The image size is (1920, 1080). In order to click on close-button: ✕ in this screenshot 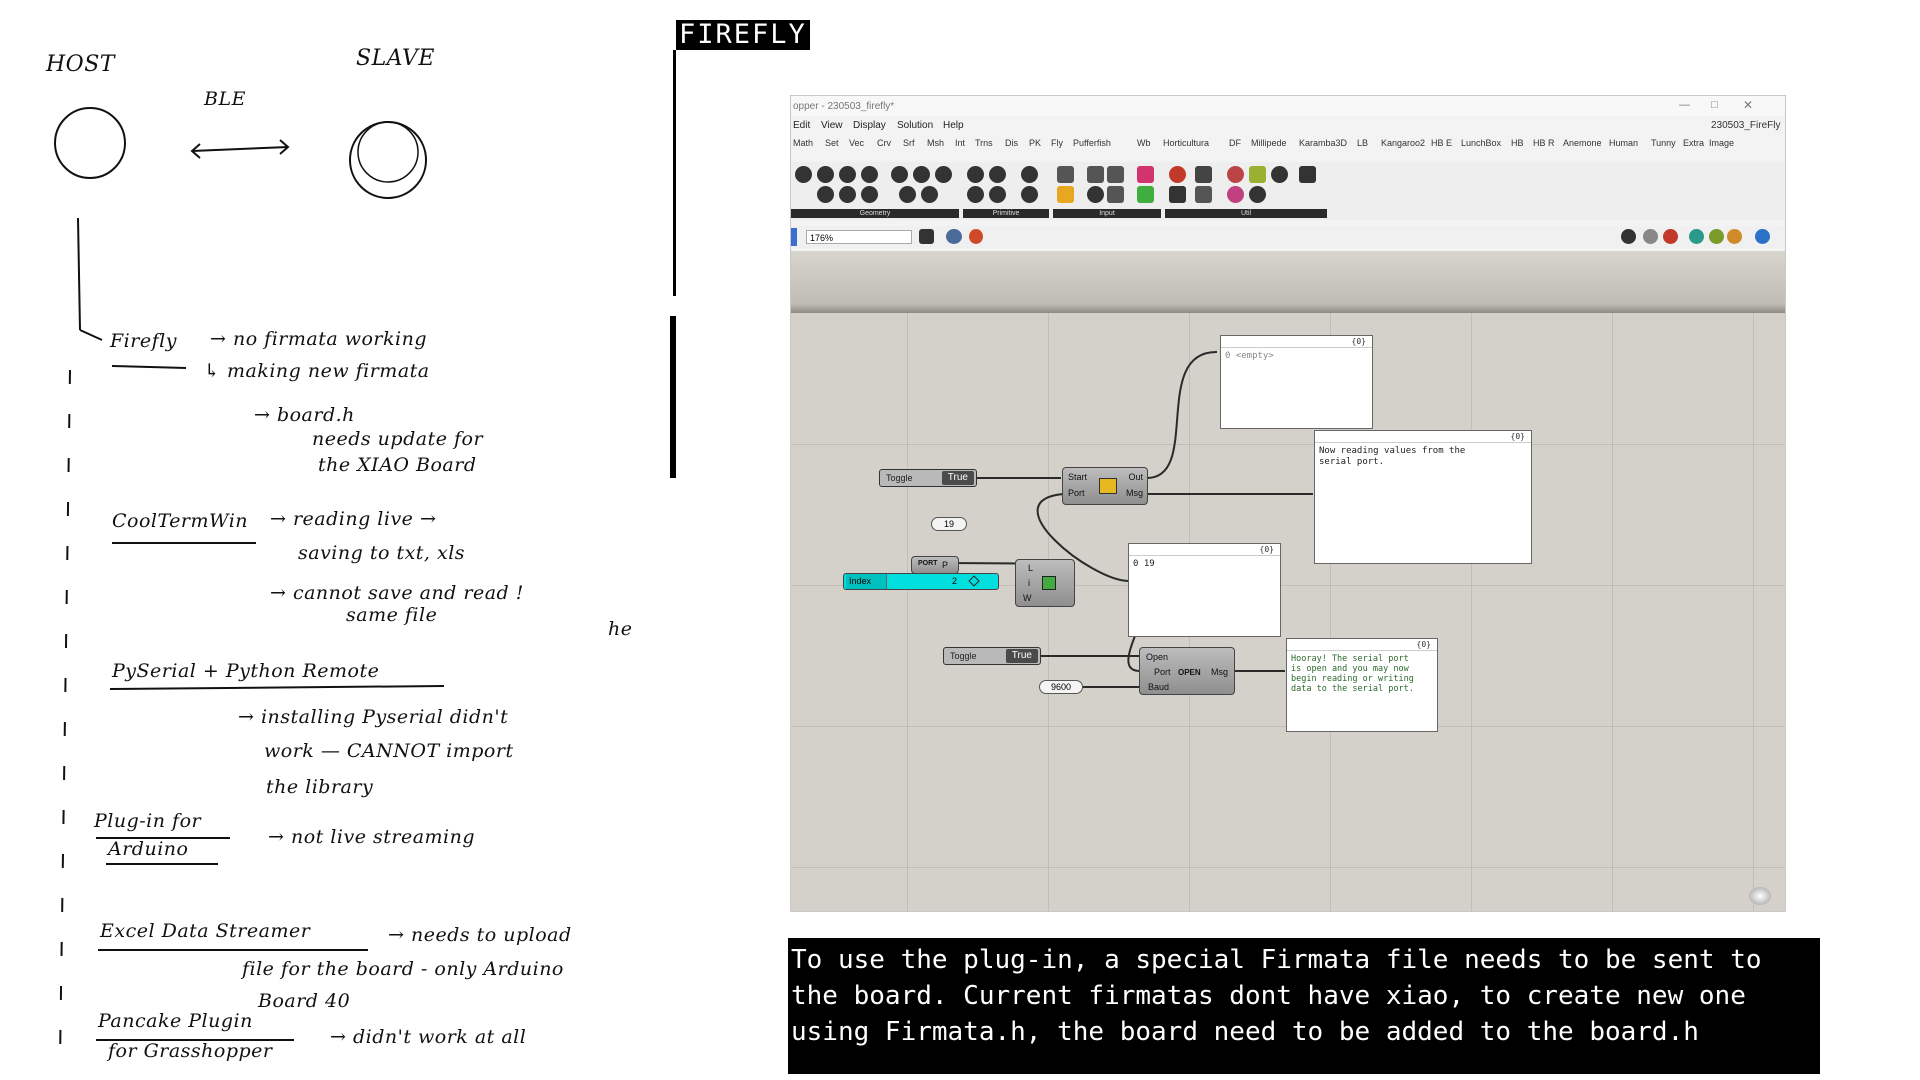, I will do `click(1748, 105)`.